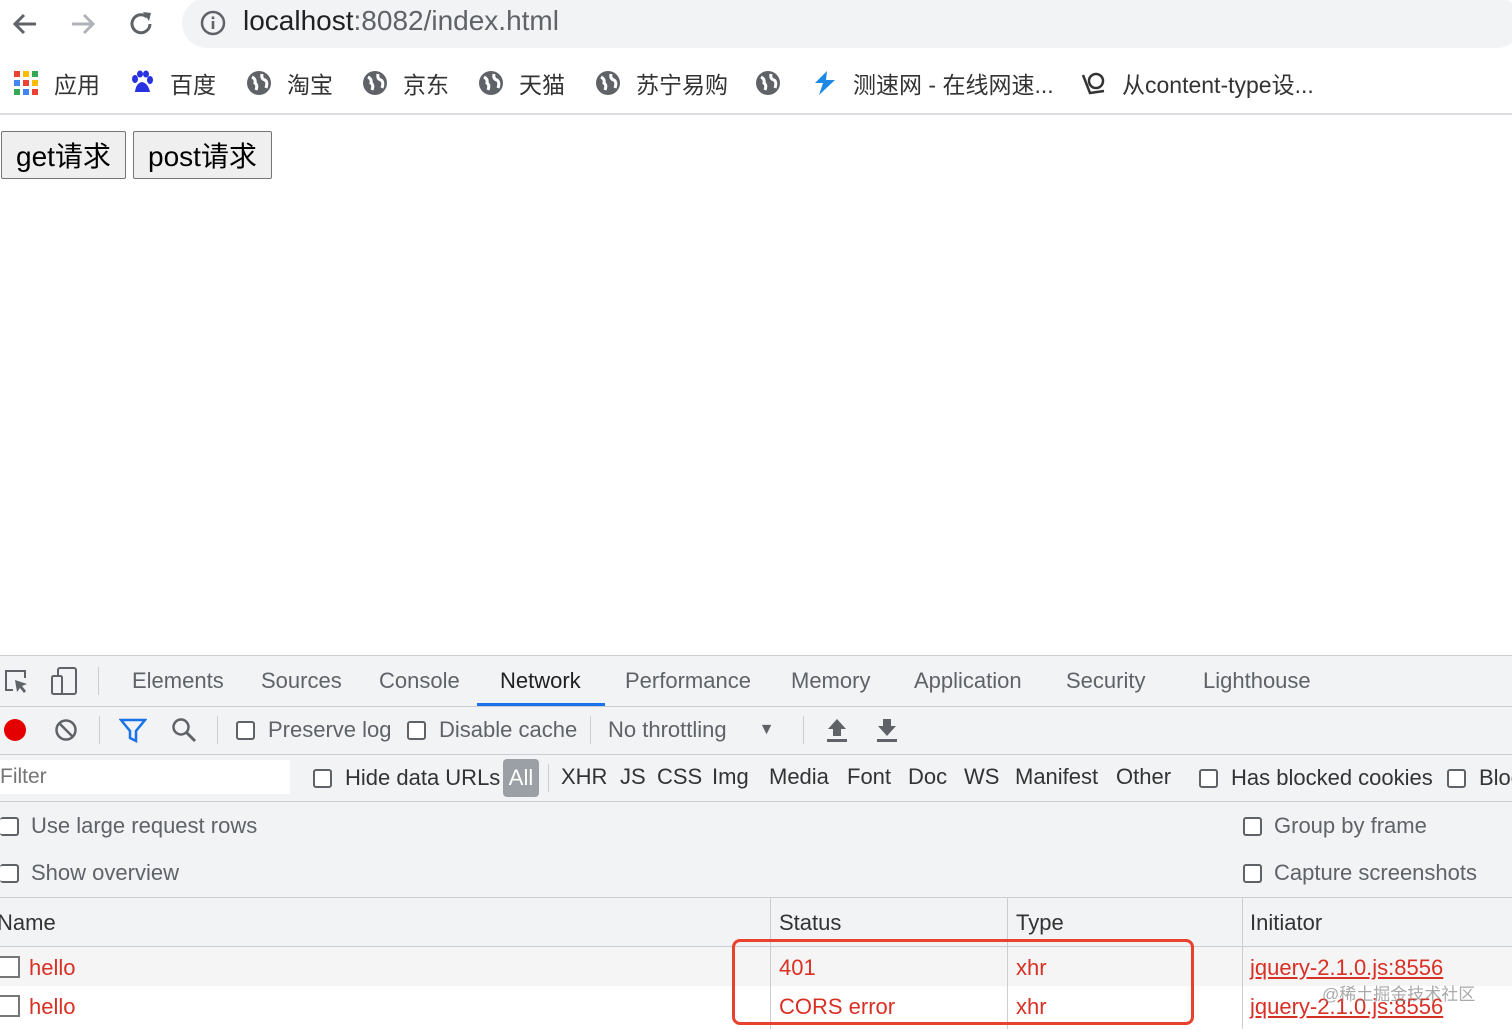  I want to click on tab-performance: Performance, so click(688, 681).